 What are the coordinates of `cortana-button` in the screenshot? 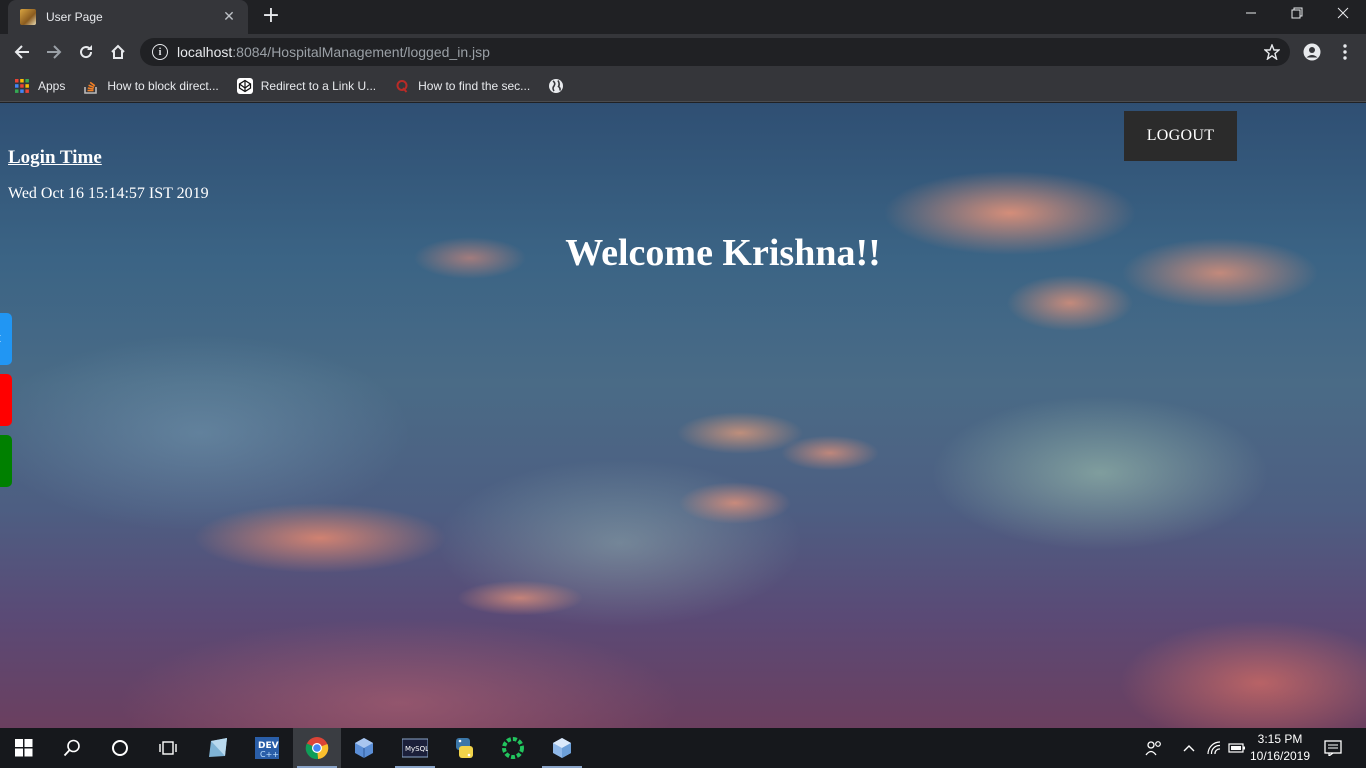 It's located at (120, 748).